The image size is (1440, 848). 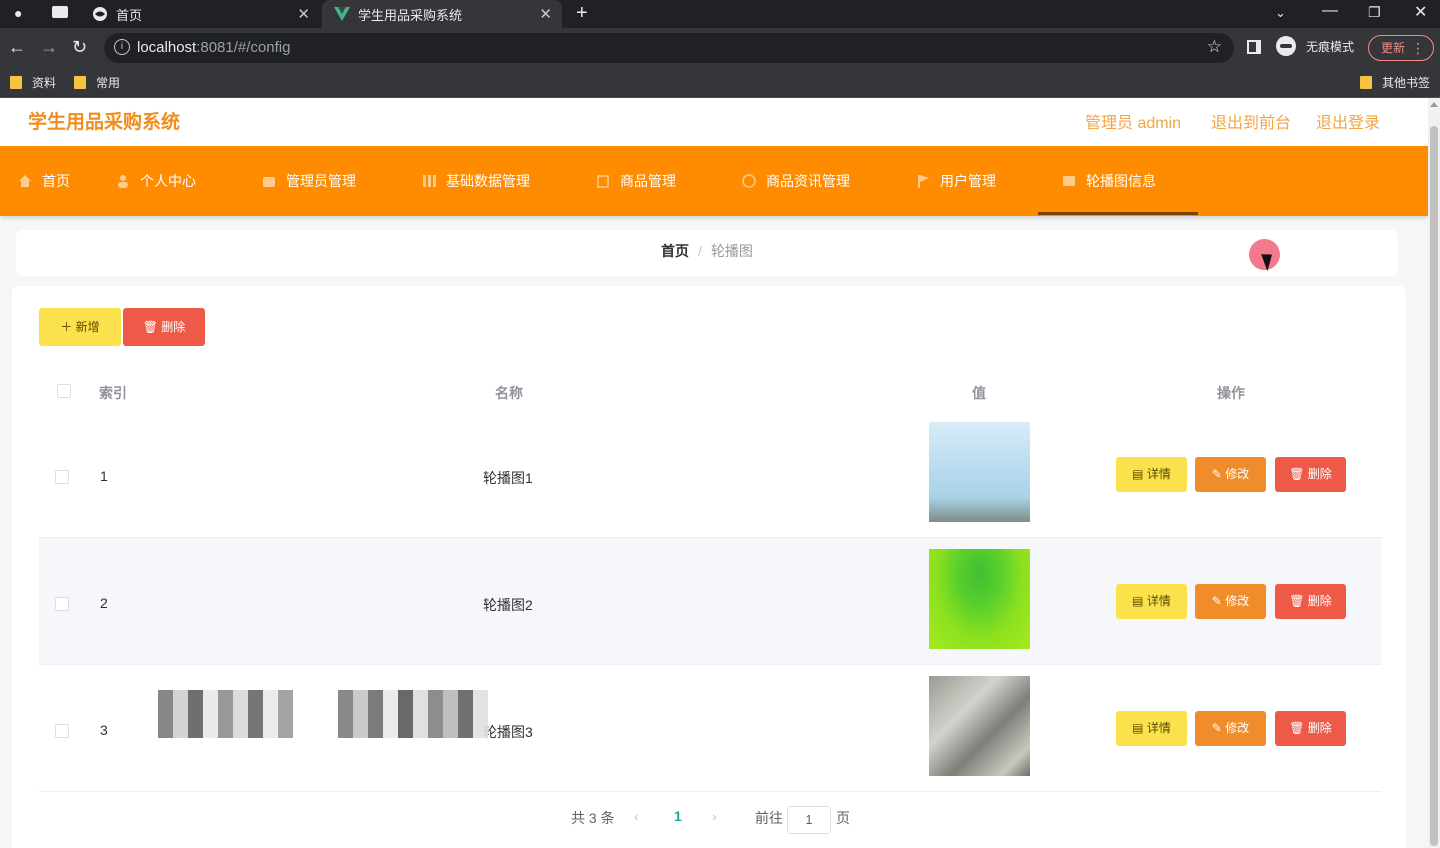 I want to click on tab-home: 首页 ✕, so click(x=200, y=14).